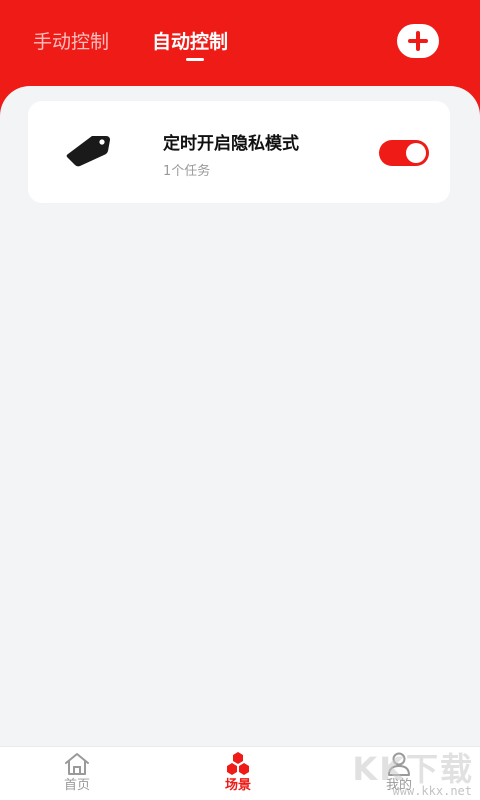 This screenshot has height=800, width=480. What do you see at coordinates (88, 151) in the screenshot?
I see `tag-icon` at bounding box center [88, 151].